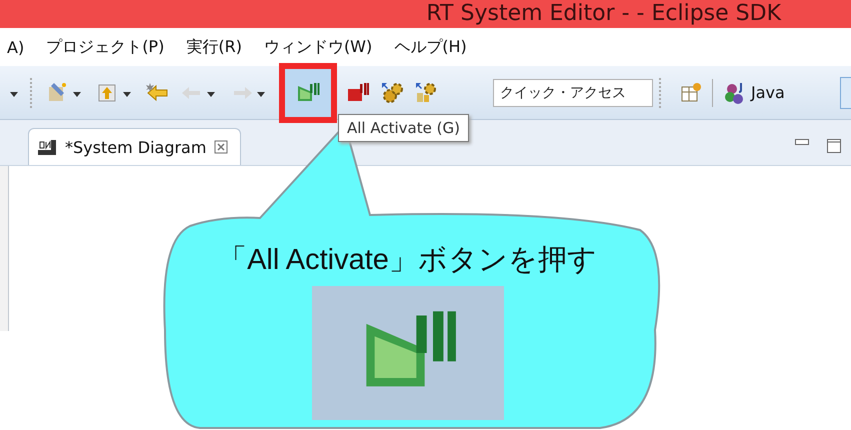 This screenshot has width=851, height=430. I want to click on minimize-icon, so click(802, 142).